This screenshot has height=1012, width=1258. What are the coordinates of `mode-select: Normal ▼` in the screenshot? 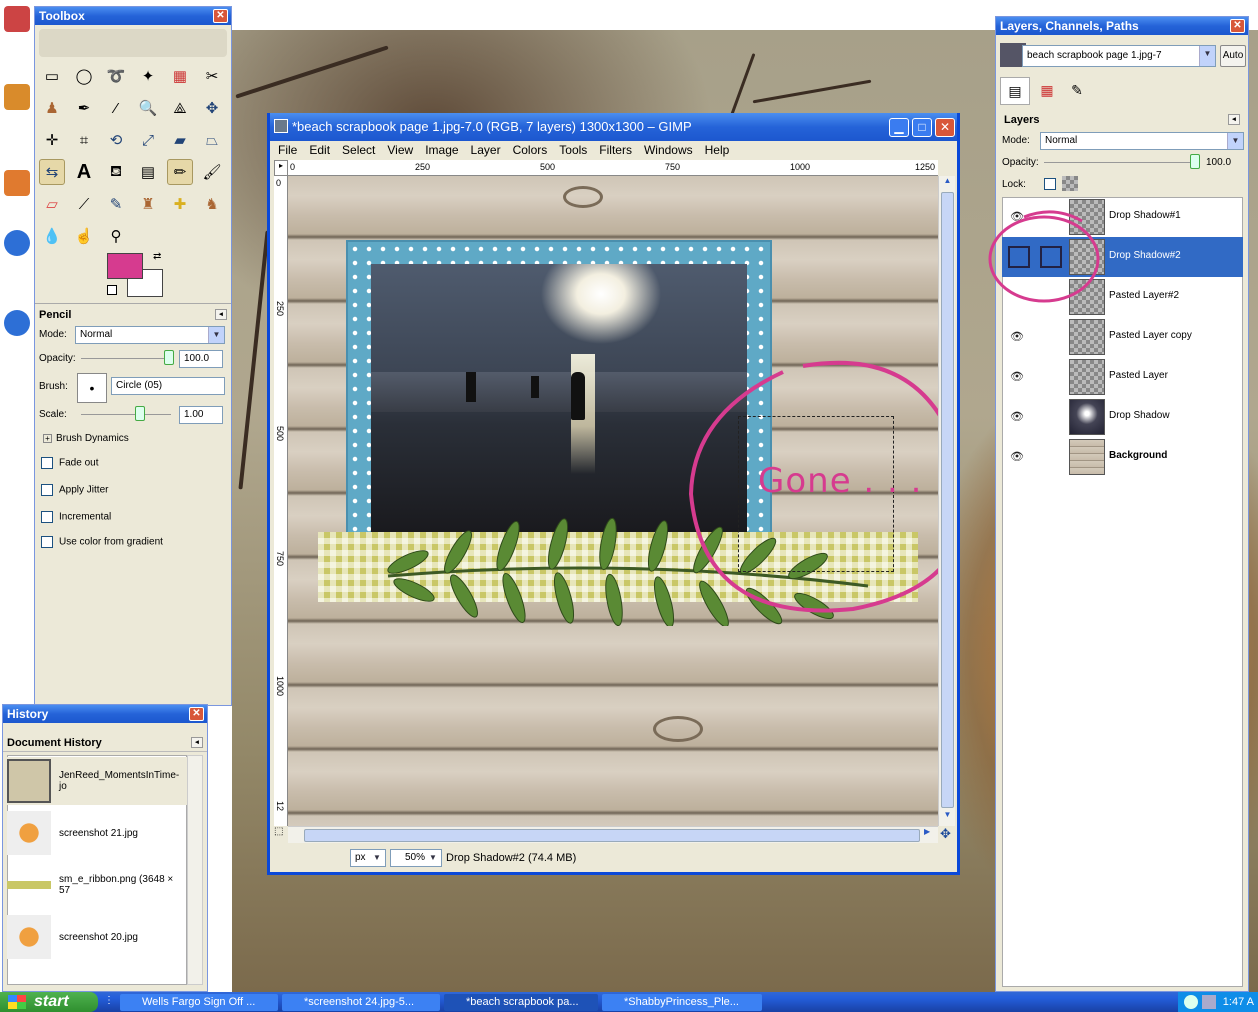 It's located at (150, 335).